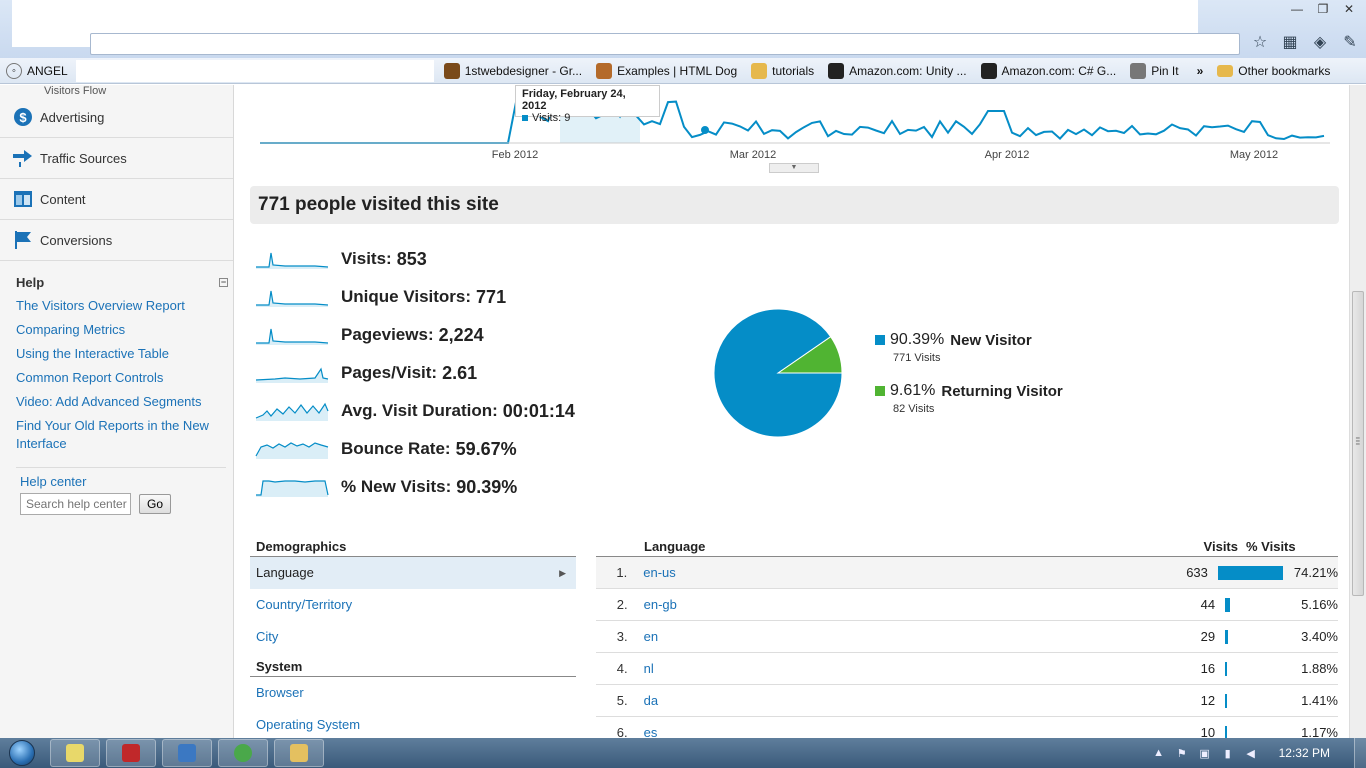  What do you see at coordinates (1208, 604) in the screenshot?
I see `row-visits: 44` at bounding box center [1208, 604].